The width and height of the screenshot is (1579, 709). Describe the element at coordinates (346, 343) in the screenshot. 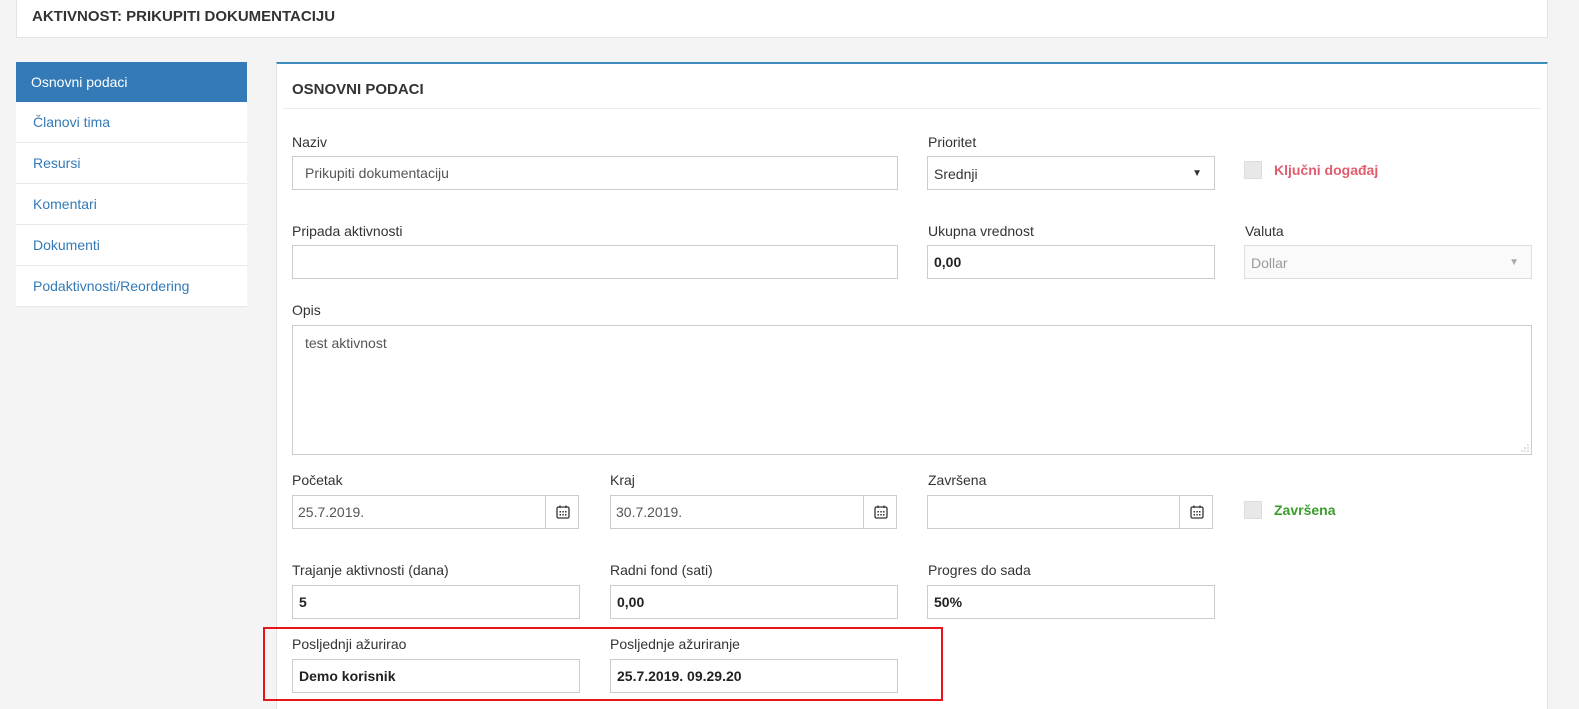

I see `opis-value: test aktivnost` at that location.